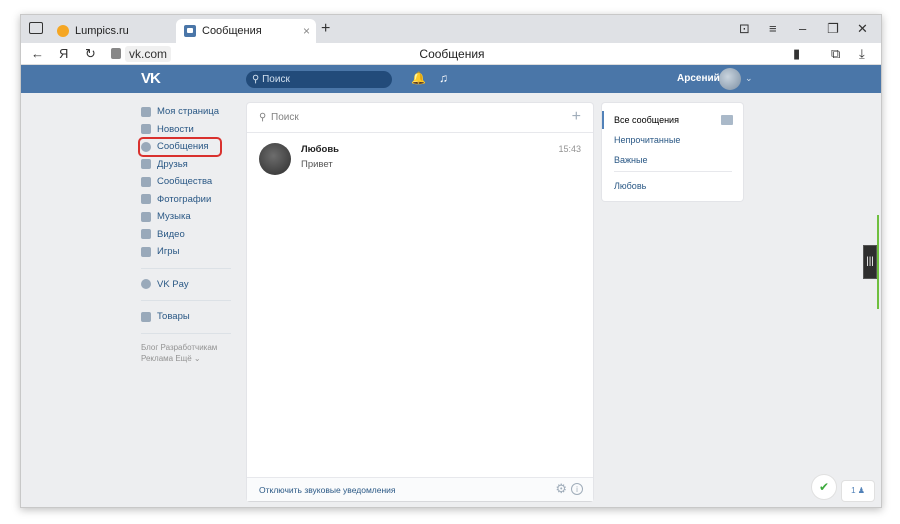  What do you see at coordinates (576, 117) in the screenshot?
I see `new-chat-button: +` at bounding box center [576, 117].